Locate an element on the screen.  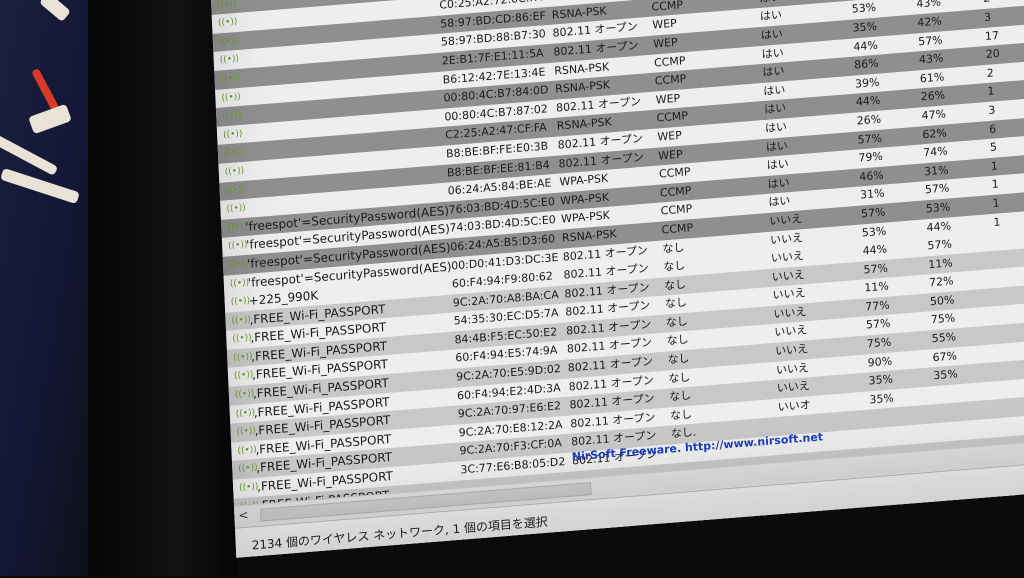
detection-count: 6 is located at coordinates (992, 128).